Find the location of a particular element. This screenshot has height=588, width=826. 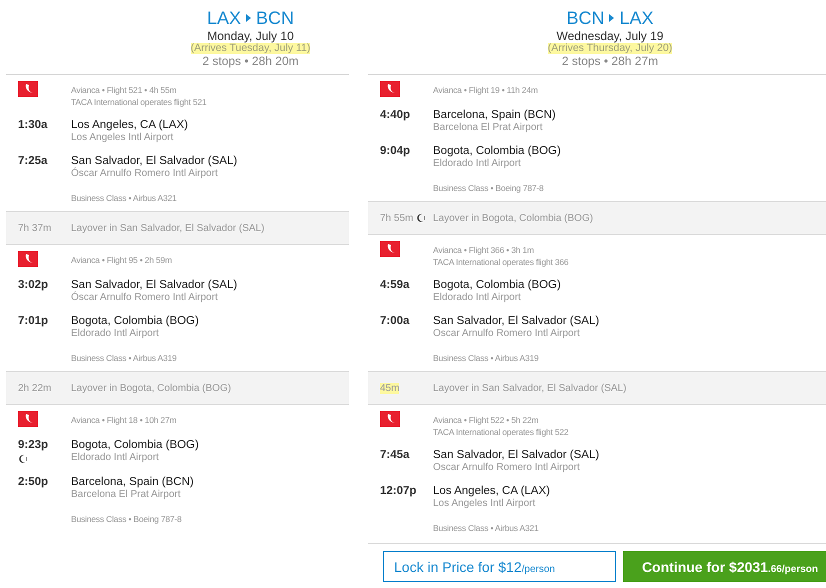

flight-info: Avianca • Flight 522 • 5h 22m is located at coordinates (486, 420).